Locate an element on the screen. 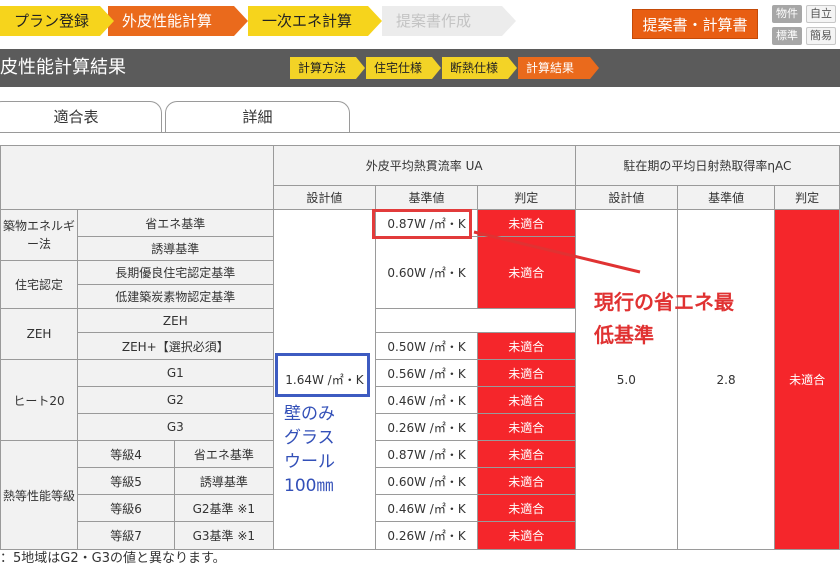  step-proposal-create: 提案書作成 is located at coordinates (449, 21).